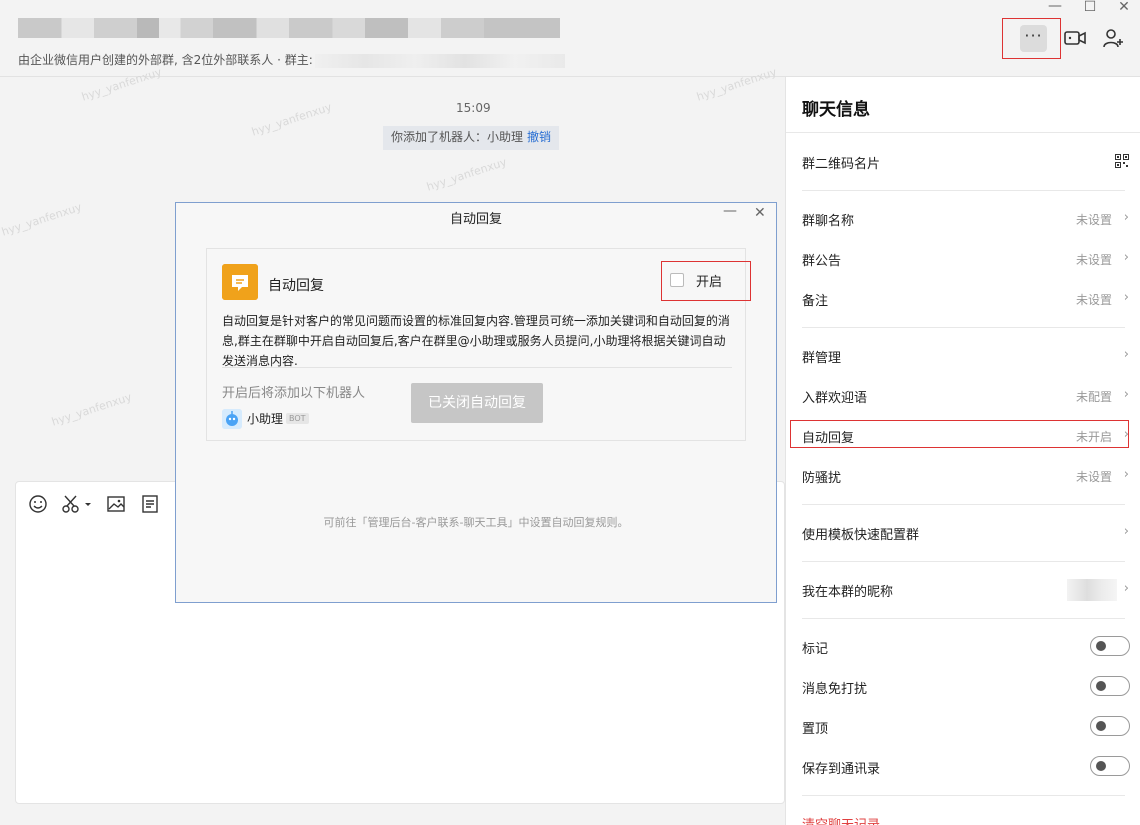 The image size is (1140, 825). What do you see at coordinates (476, 522) in the screenshot?
I see `dialog-footer-hint: 可前往「管理后台-客户联系-聊天工具」中设置自动回复规则。` at bounding box center [476, 522].